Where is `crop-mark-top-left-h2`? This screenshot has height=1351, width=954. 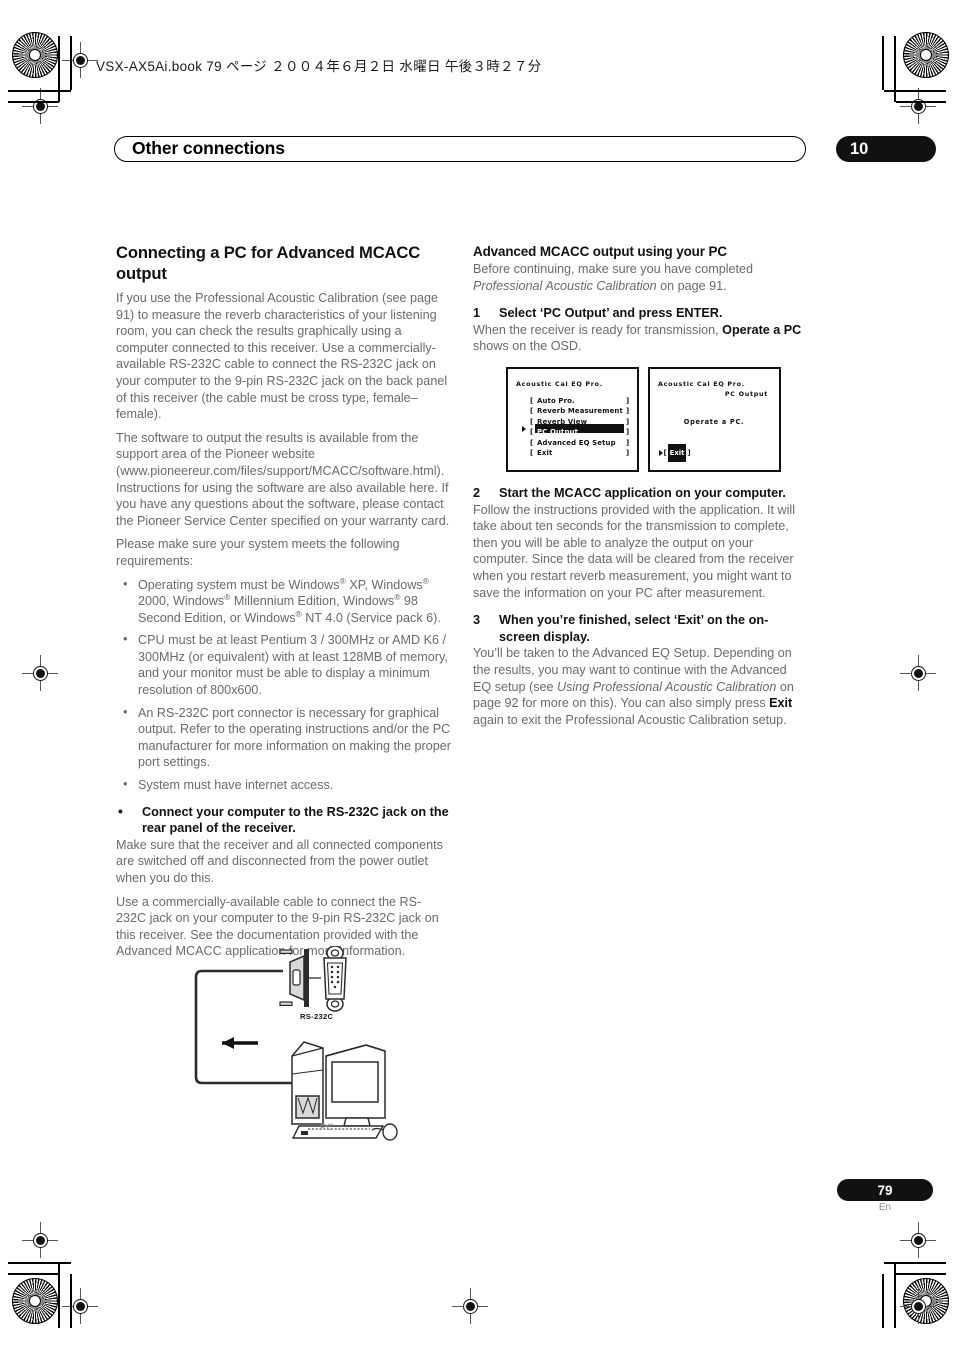
crop-mark-top-left-h2 is located at coordinates (33, 102).